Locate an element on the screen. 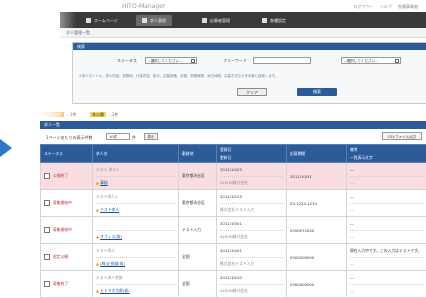  period-cell: 03-1234-1234 is located at coordinates (317, 203).